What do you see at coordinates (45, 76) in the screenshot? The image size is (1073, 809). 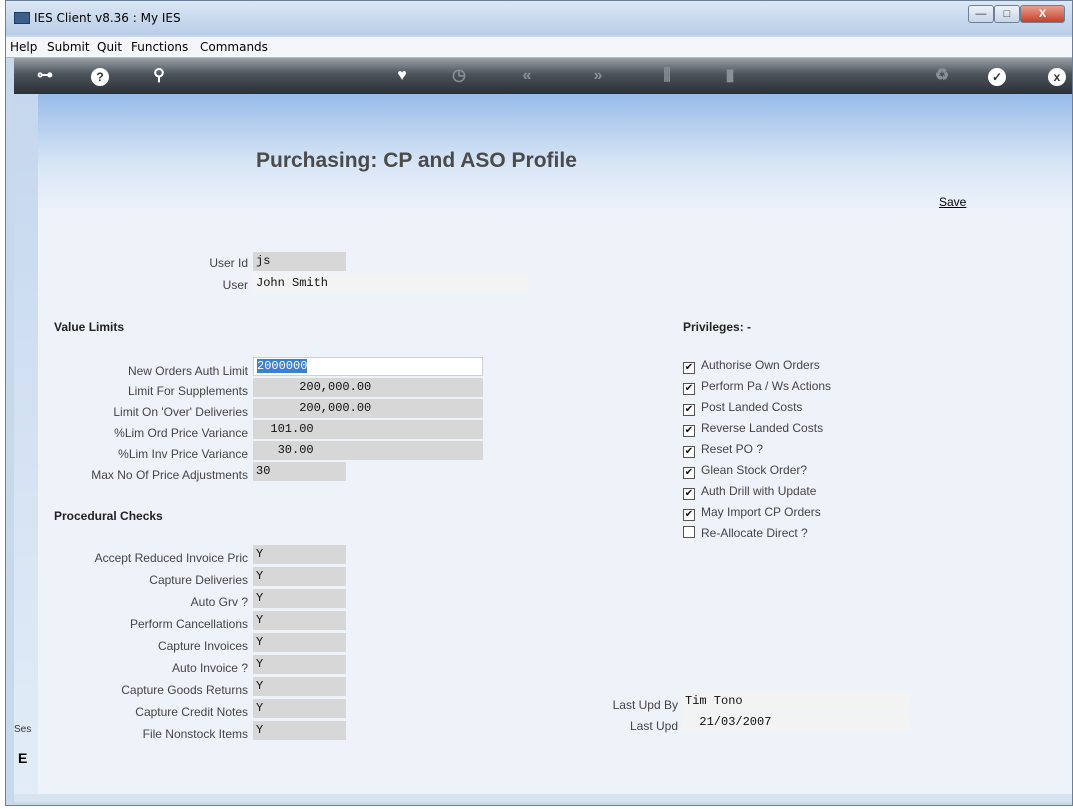 I see `key-icon: ⊶` at bounding box center [45, 76].